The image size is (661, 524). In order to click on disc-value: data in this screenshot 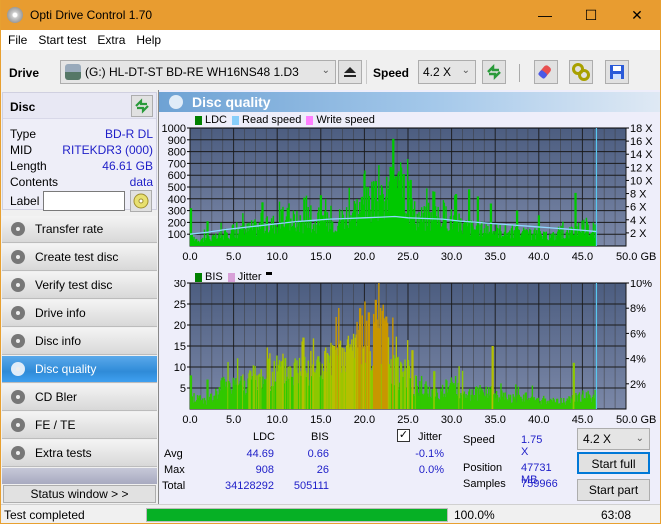, I will do `click(141, 182)`.